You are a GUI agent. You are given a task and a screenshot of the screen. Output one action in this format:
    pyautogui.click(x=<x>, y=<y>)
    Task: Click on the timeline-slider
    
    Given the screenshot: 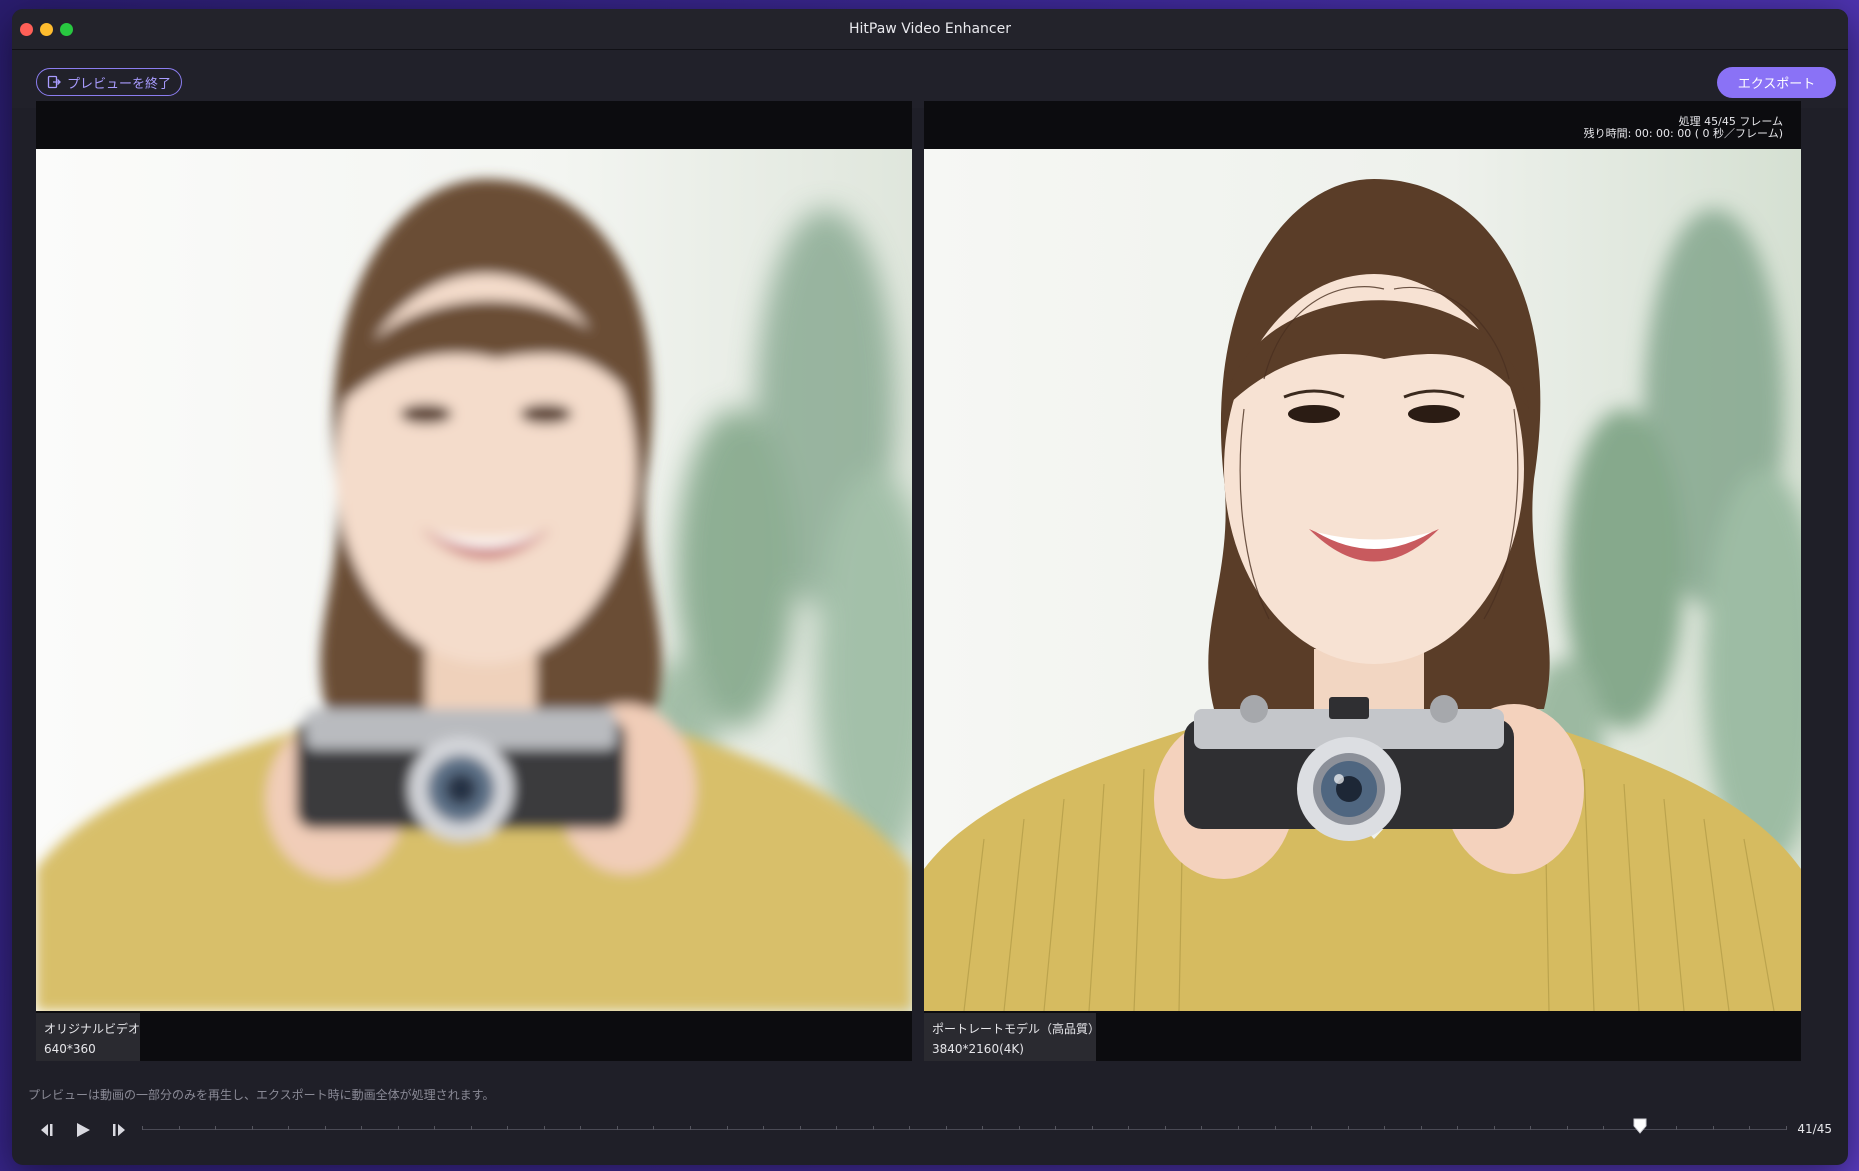 What is the action you would take?
    pyautogui.click(x=964, y=1126)
    